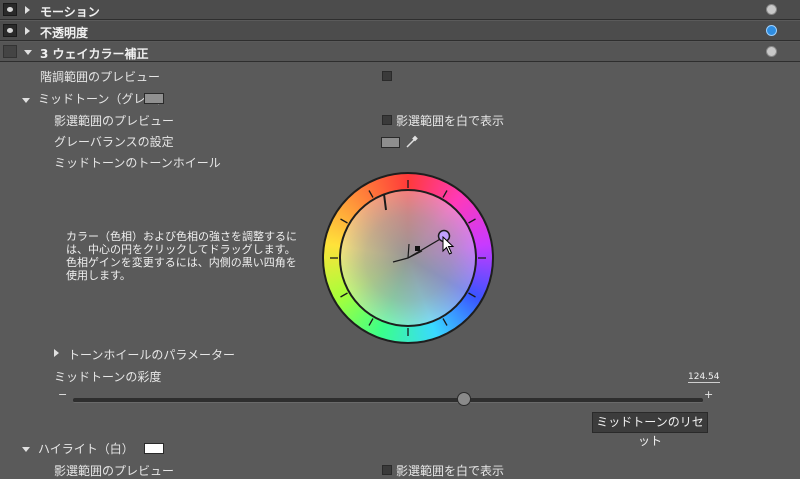 Image resolution: width=800 pixels, height=479 pixels. I want to click on saturation-value: 124.54, so click(704, 377).